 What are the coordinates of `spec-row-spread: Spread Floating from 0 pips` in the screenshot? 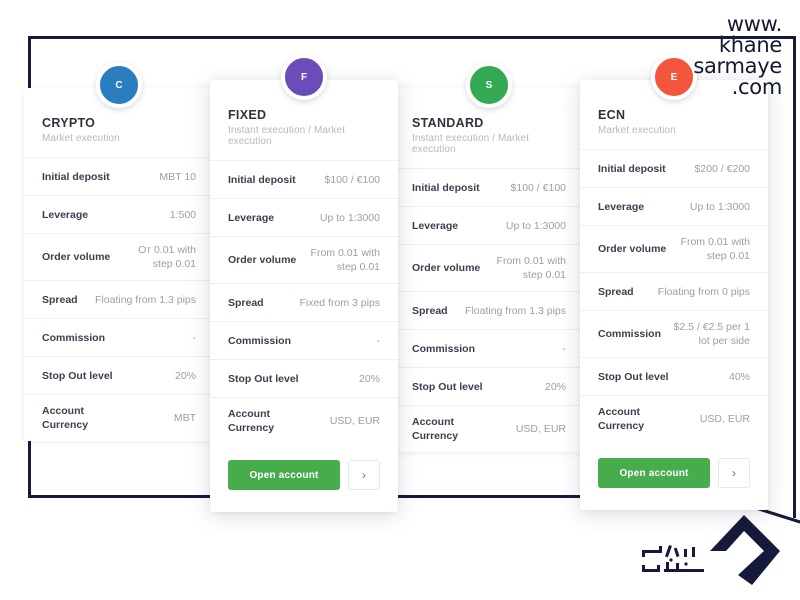 It's located at (674, 292).